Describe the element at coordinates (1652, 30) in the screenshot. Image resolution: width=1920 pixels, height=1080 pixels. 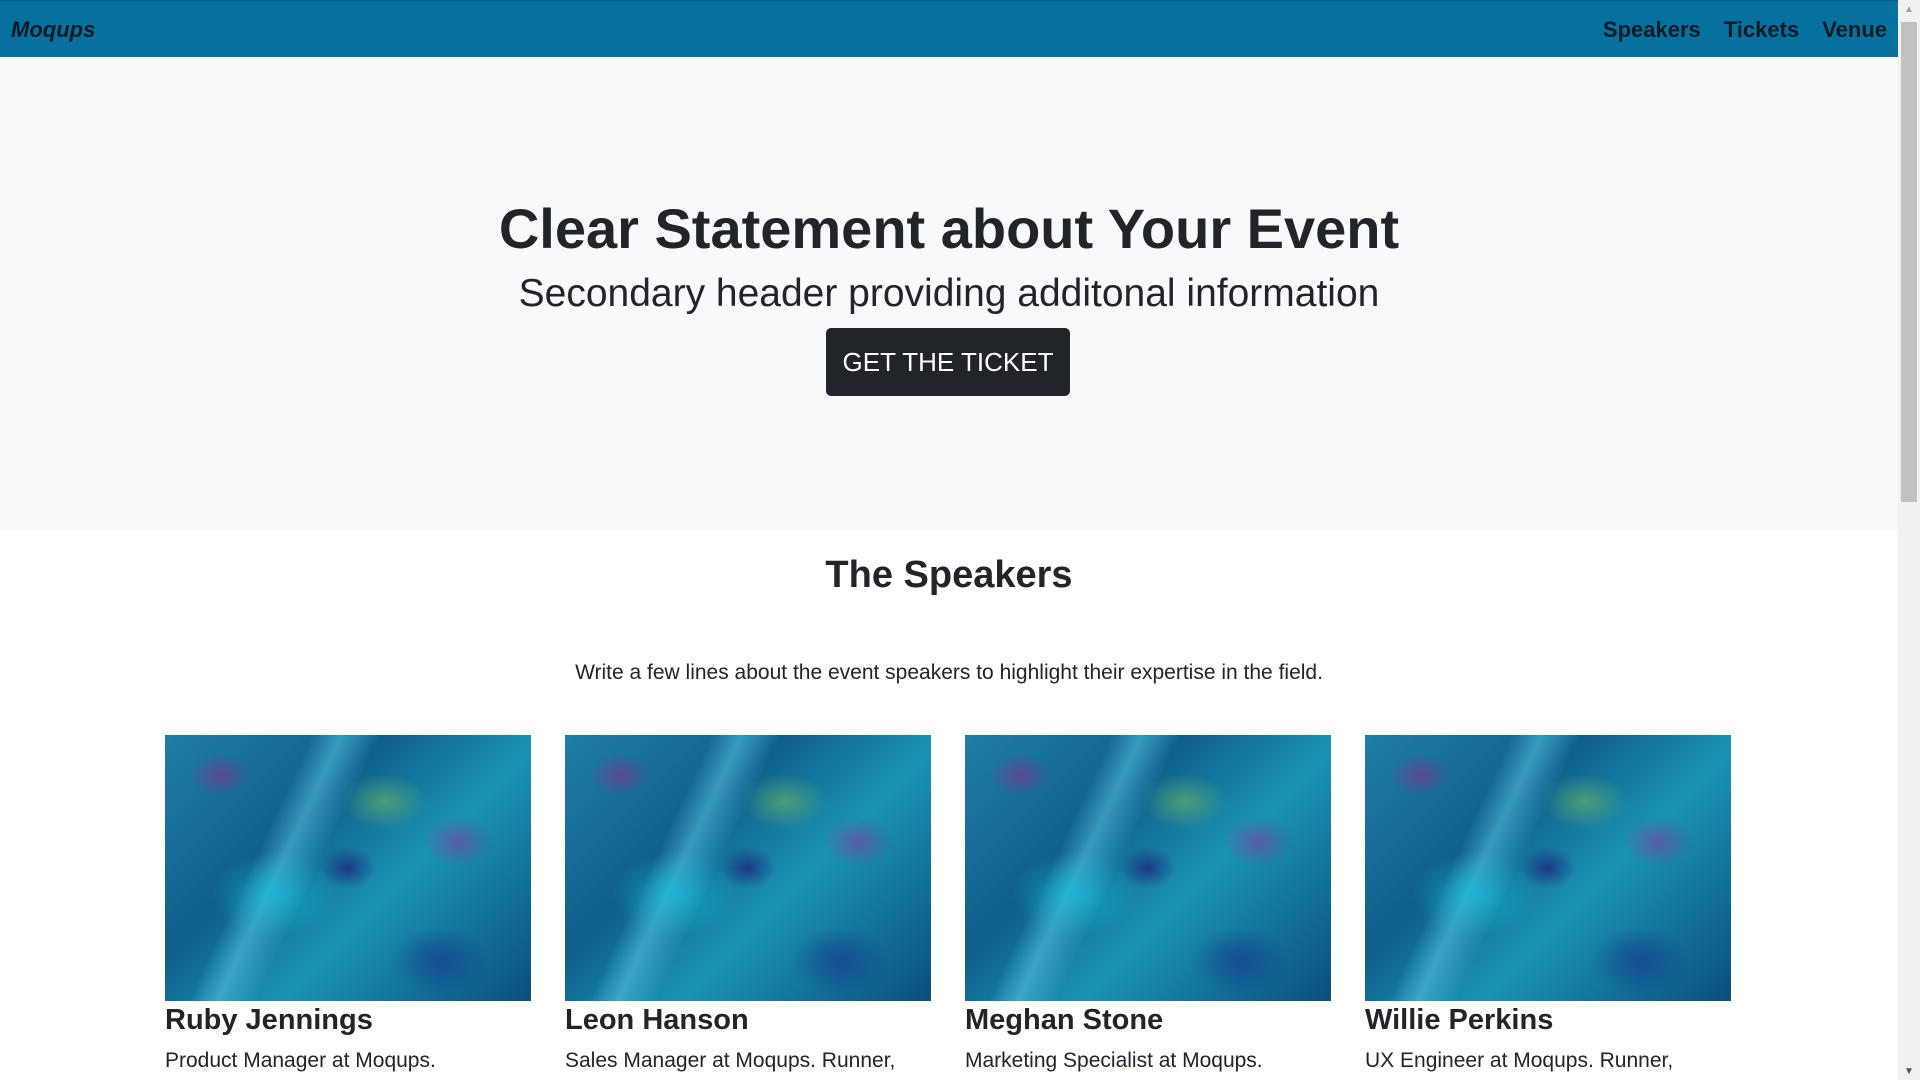
I see `nav-link-speakers: Speakers` at that location.